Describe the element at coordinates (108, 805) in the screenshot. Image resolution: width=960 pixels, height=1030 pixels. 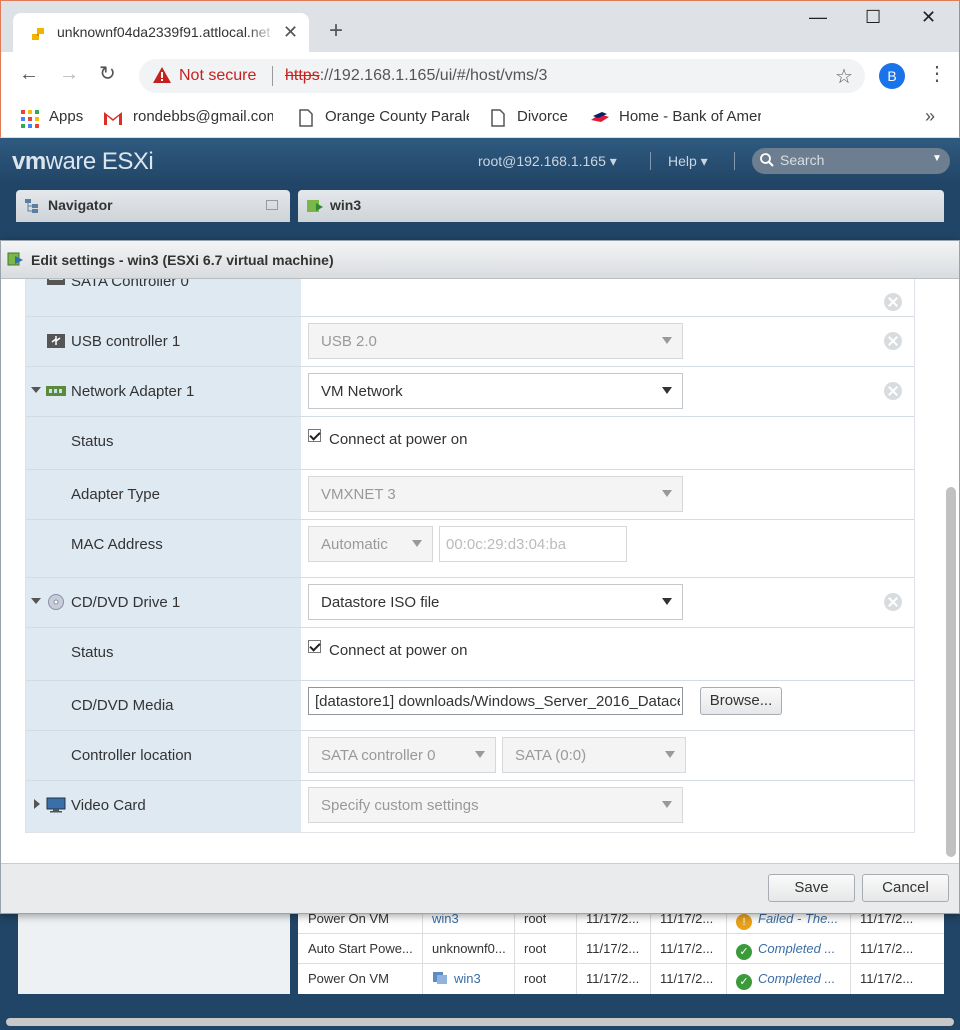
I see `row-label: Video Card` at that location.